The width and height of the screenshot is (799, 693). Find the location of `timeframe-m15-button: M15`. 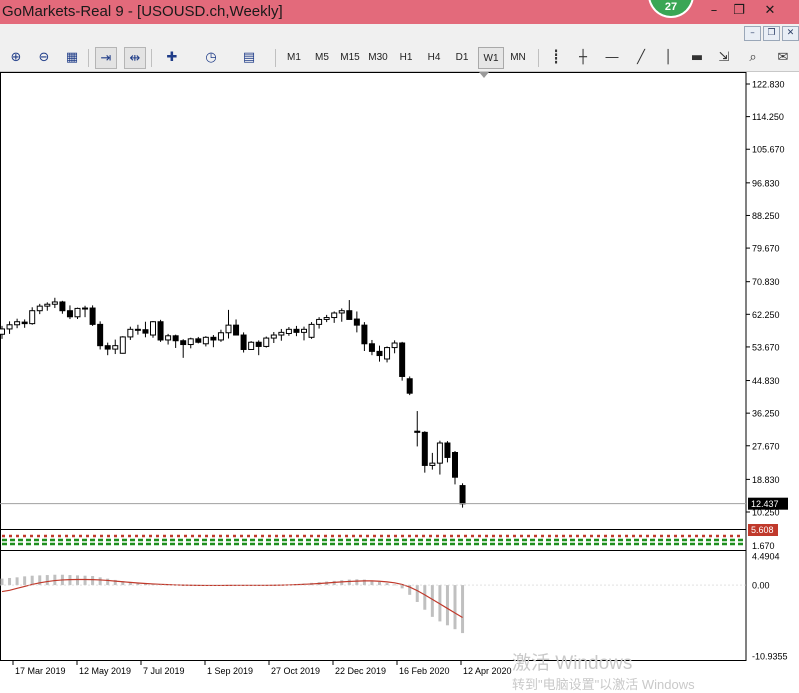

timeframe-m15-button: M15 is located at coordinates (350, 58).